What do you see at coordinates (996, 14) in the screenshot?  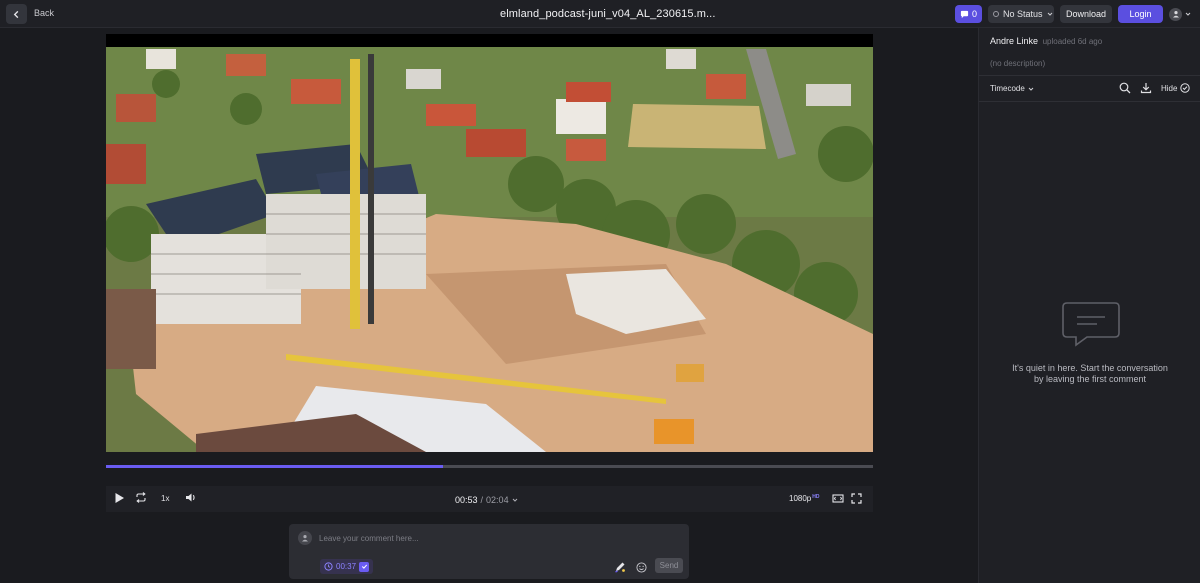 I see `status-dot-icon` at bounding box center [996, 14].